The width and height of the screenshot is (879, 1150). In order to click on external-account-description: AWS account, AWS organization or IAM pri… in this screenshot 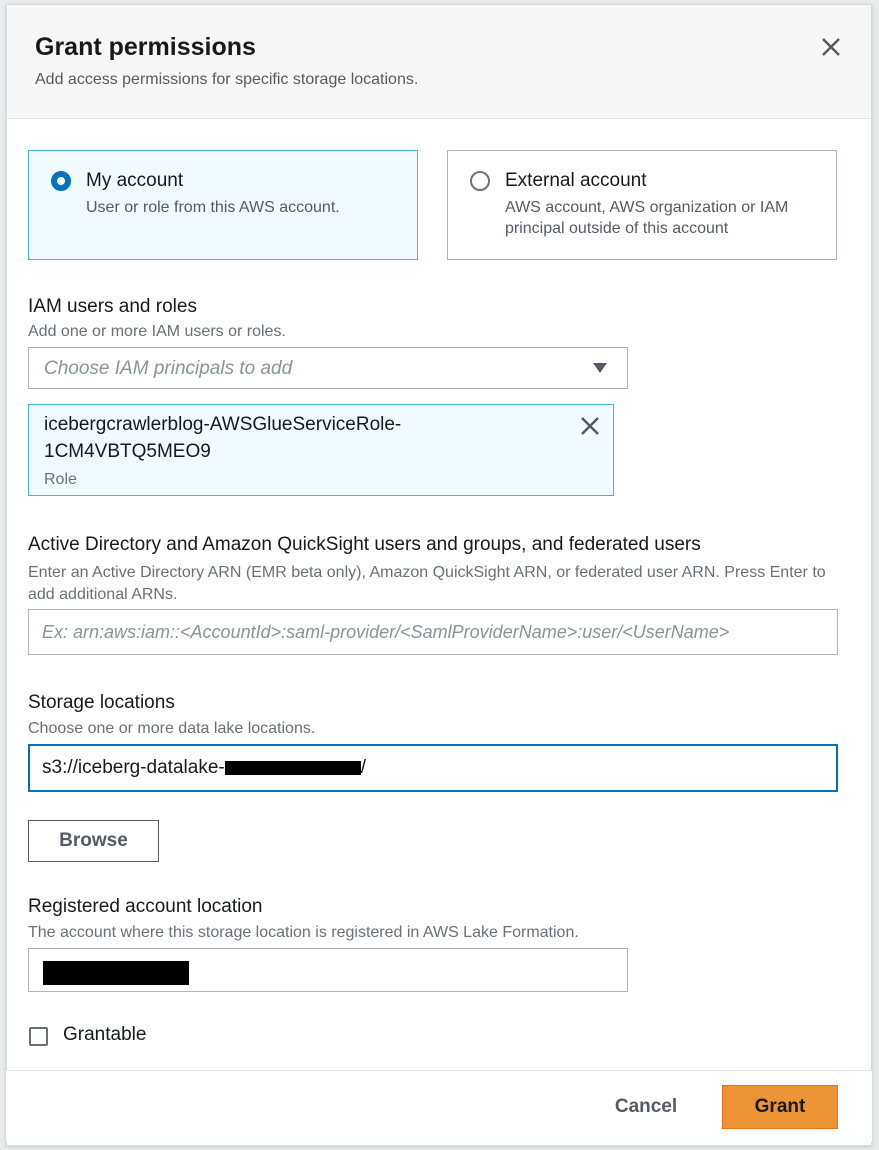, I will do `click(647, 218)`.